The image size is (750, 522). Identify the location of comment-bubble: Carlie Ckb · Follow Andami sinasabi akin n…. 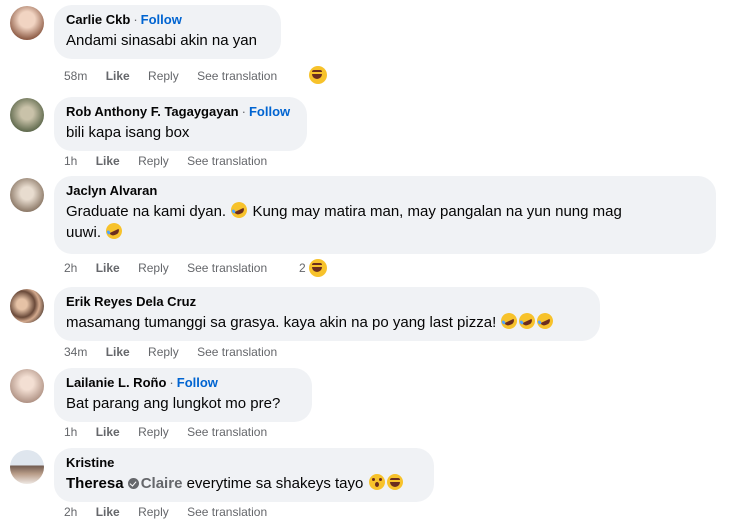
(167, 32).